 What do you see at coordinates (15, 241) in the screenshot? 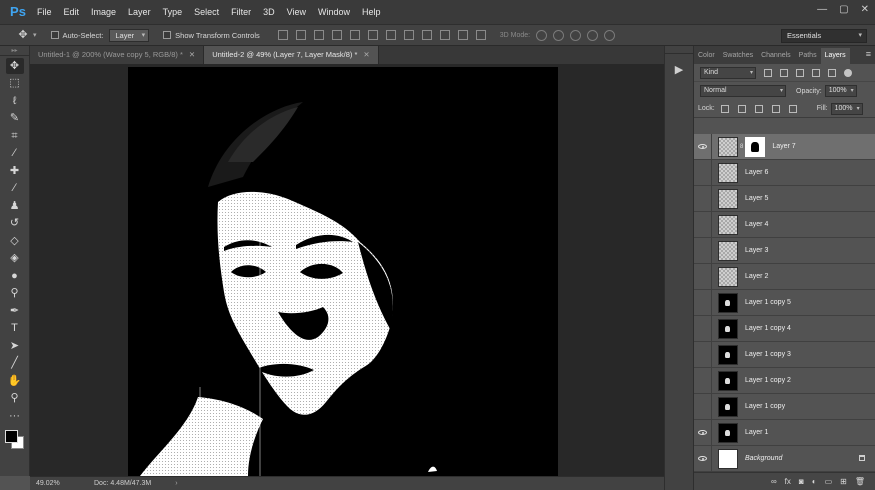
I see `eraser-tool-icon: ◇` at bounding box center [15, 241].